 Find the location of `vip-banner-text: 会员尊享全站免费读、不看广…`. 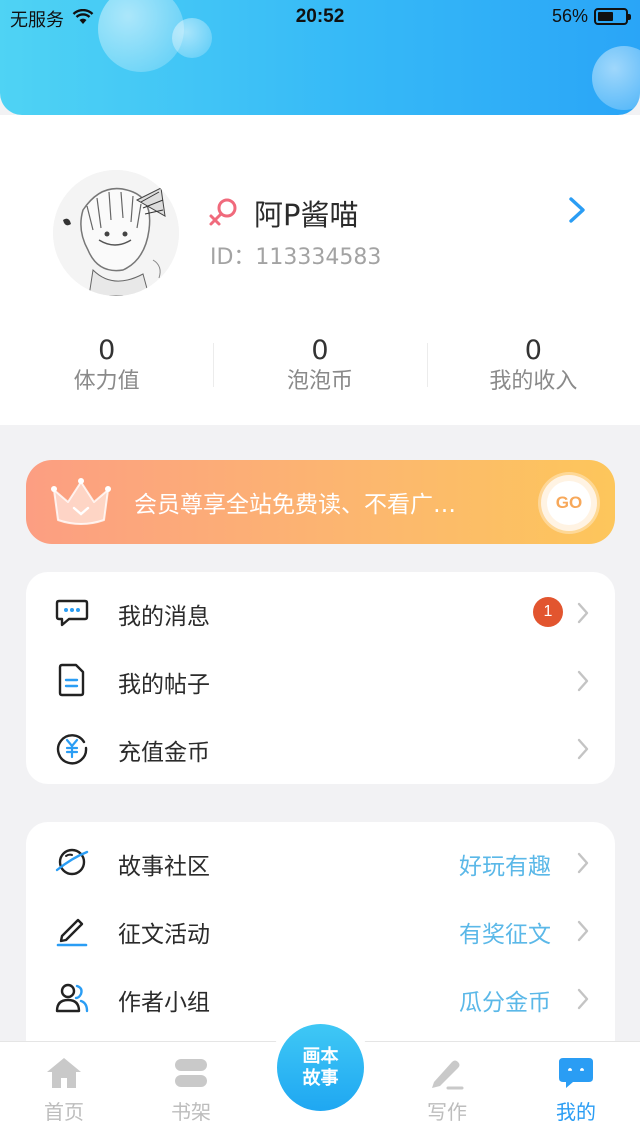

vip-banner-text: 会员尊享全站免费读、不看广… is located at coordinates (295, 505).